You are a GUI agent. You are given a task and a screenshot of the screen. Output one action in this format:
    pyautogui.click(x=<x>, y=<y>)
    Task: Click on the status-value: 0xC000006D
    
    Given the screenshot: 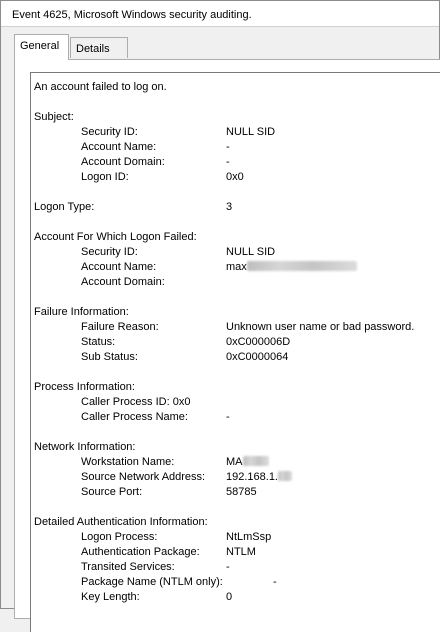 What is the action you would take?
    pyautogui.click(x=258, y=342)
    